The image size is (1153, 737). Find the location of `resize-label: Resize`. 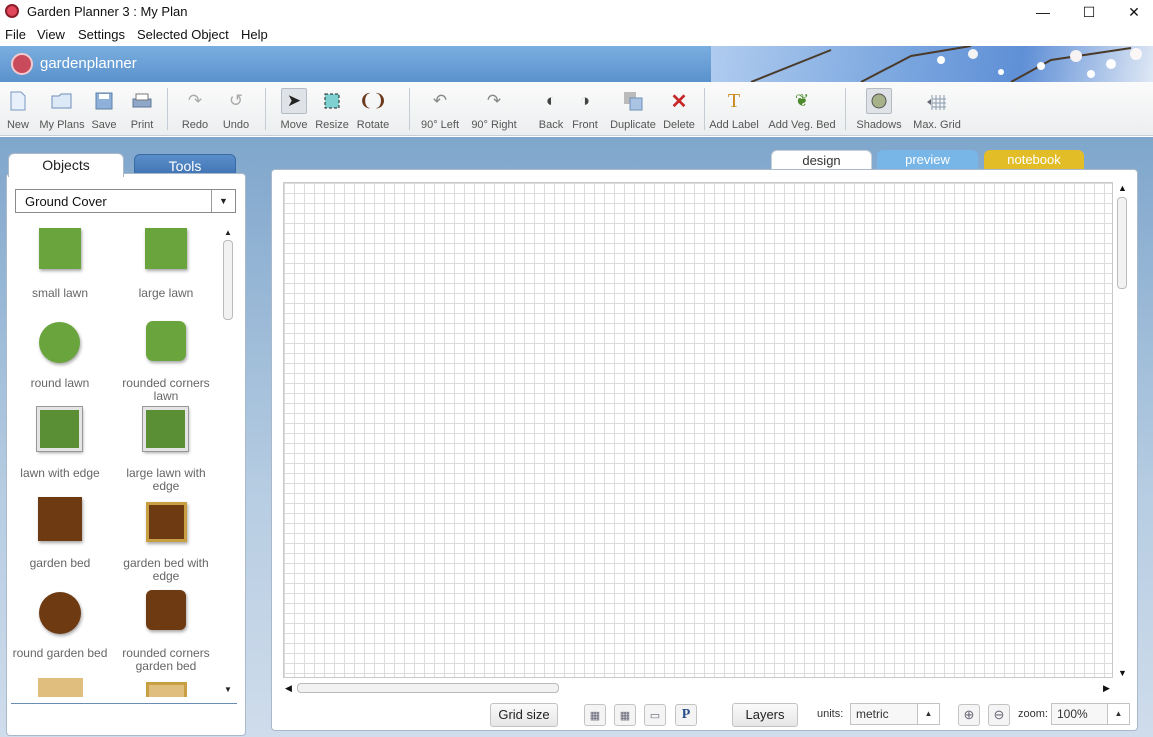

resize-label: Resize is located at coordinates (332, 125).